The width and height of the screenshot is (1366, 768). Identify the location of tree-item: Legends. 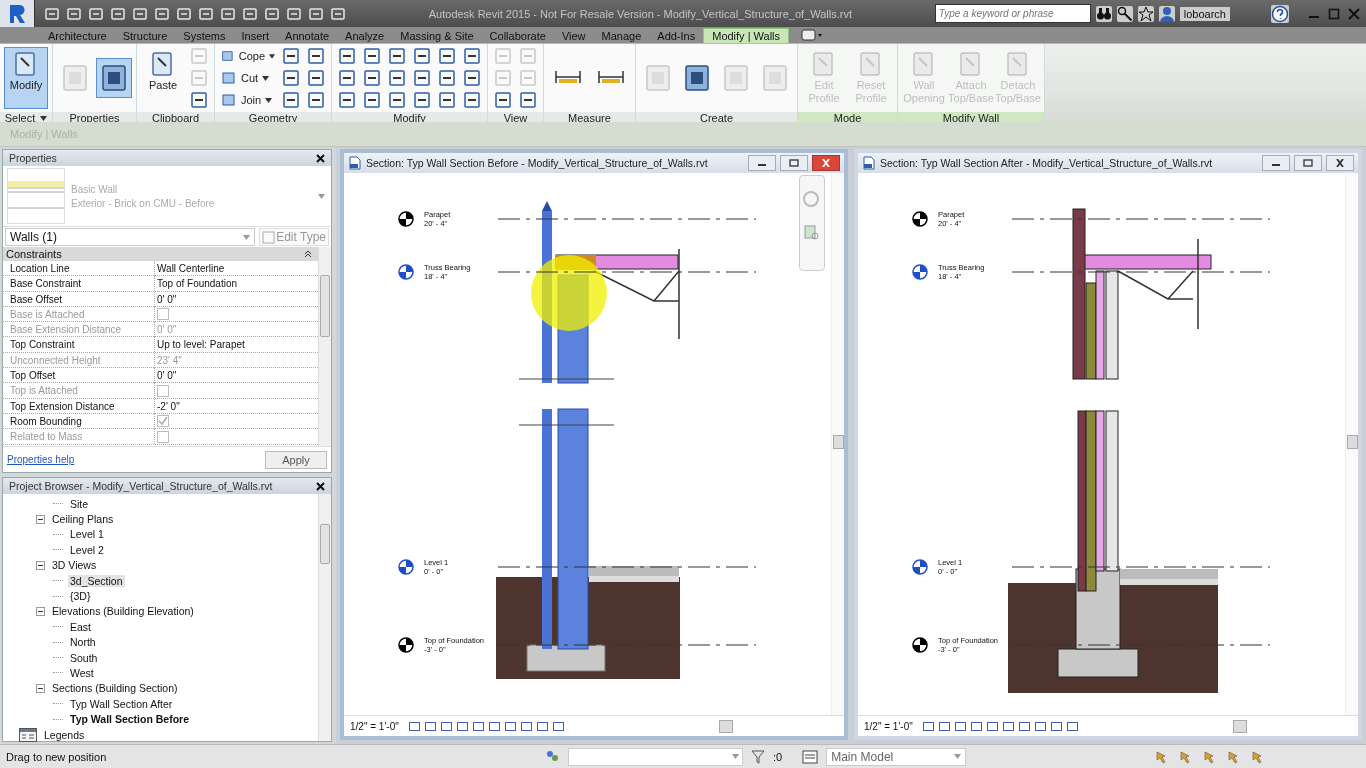
(64, 734).